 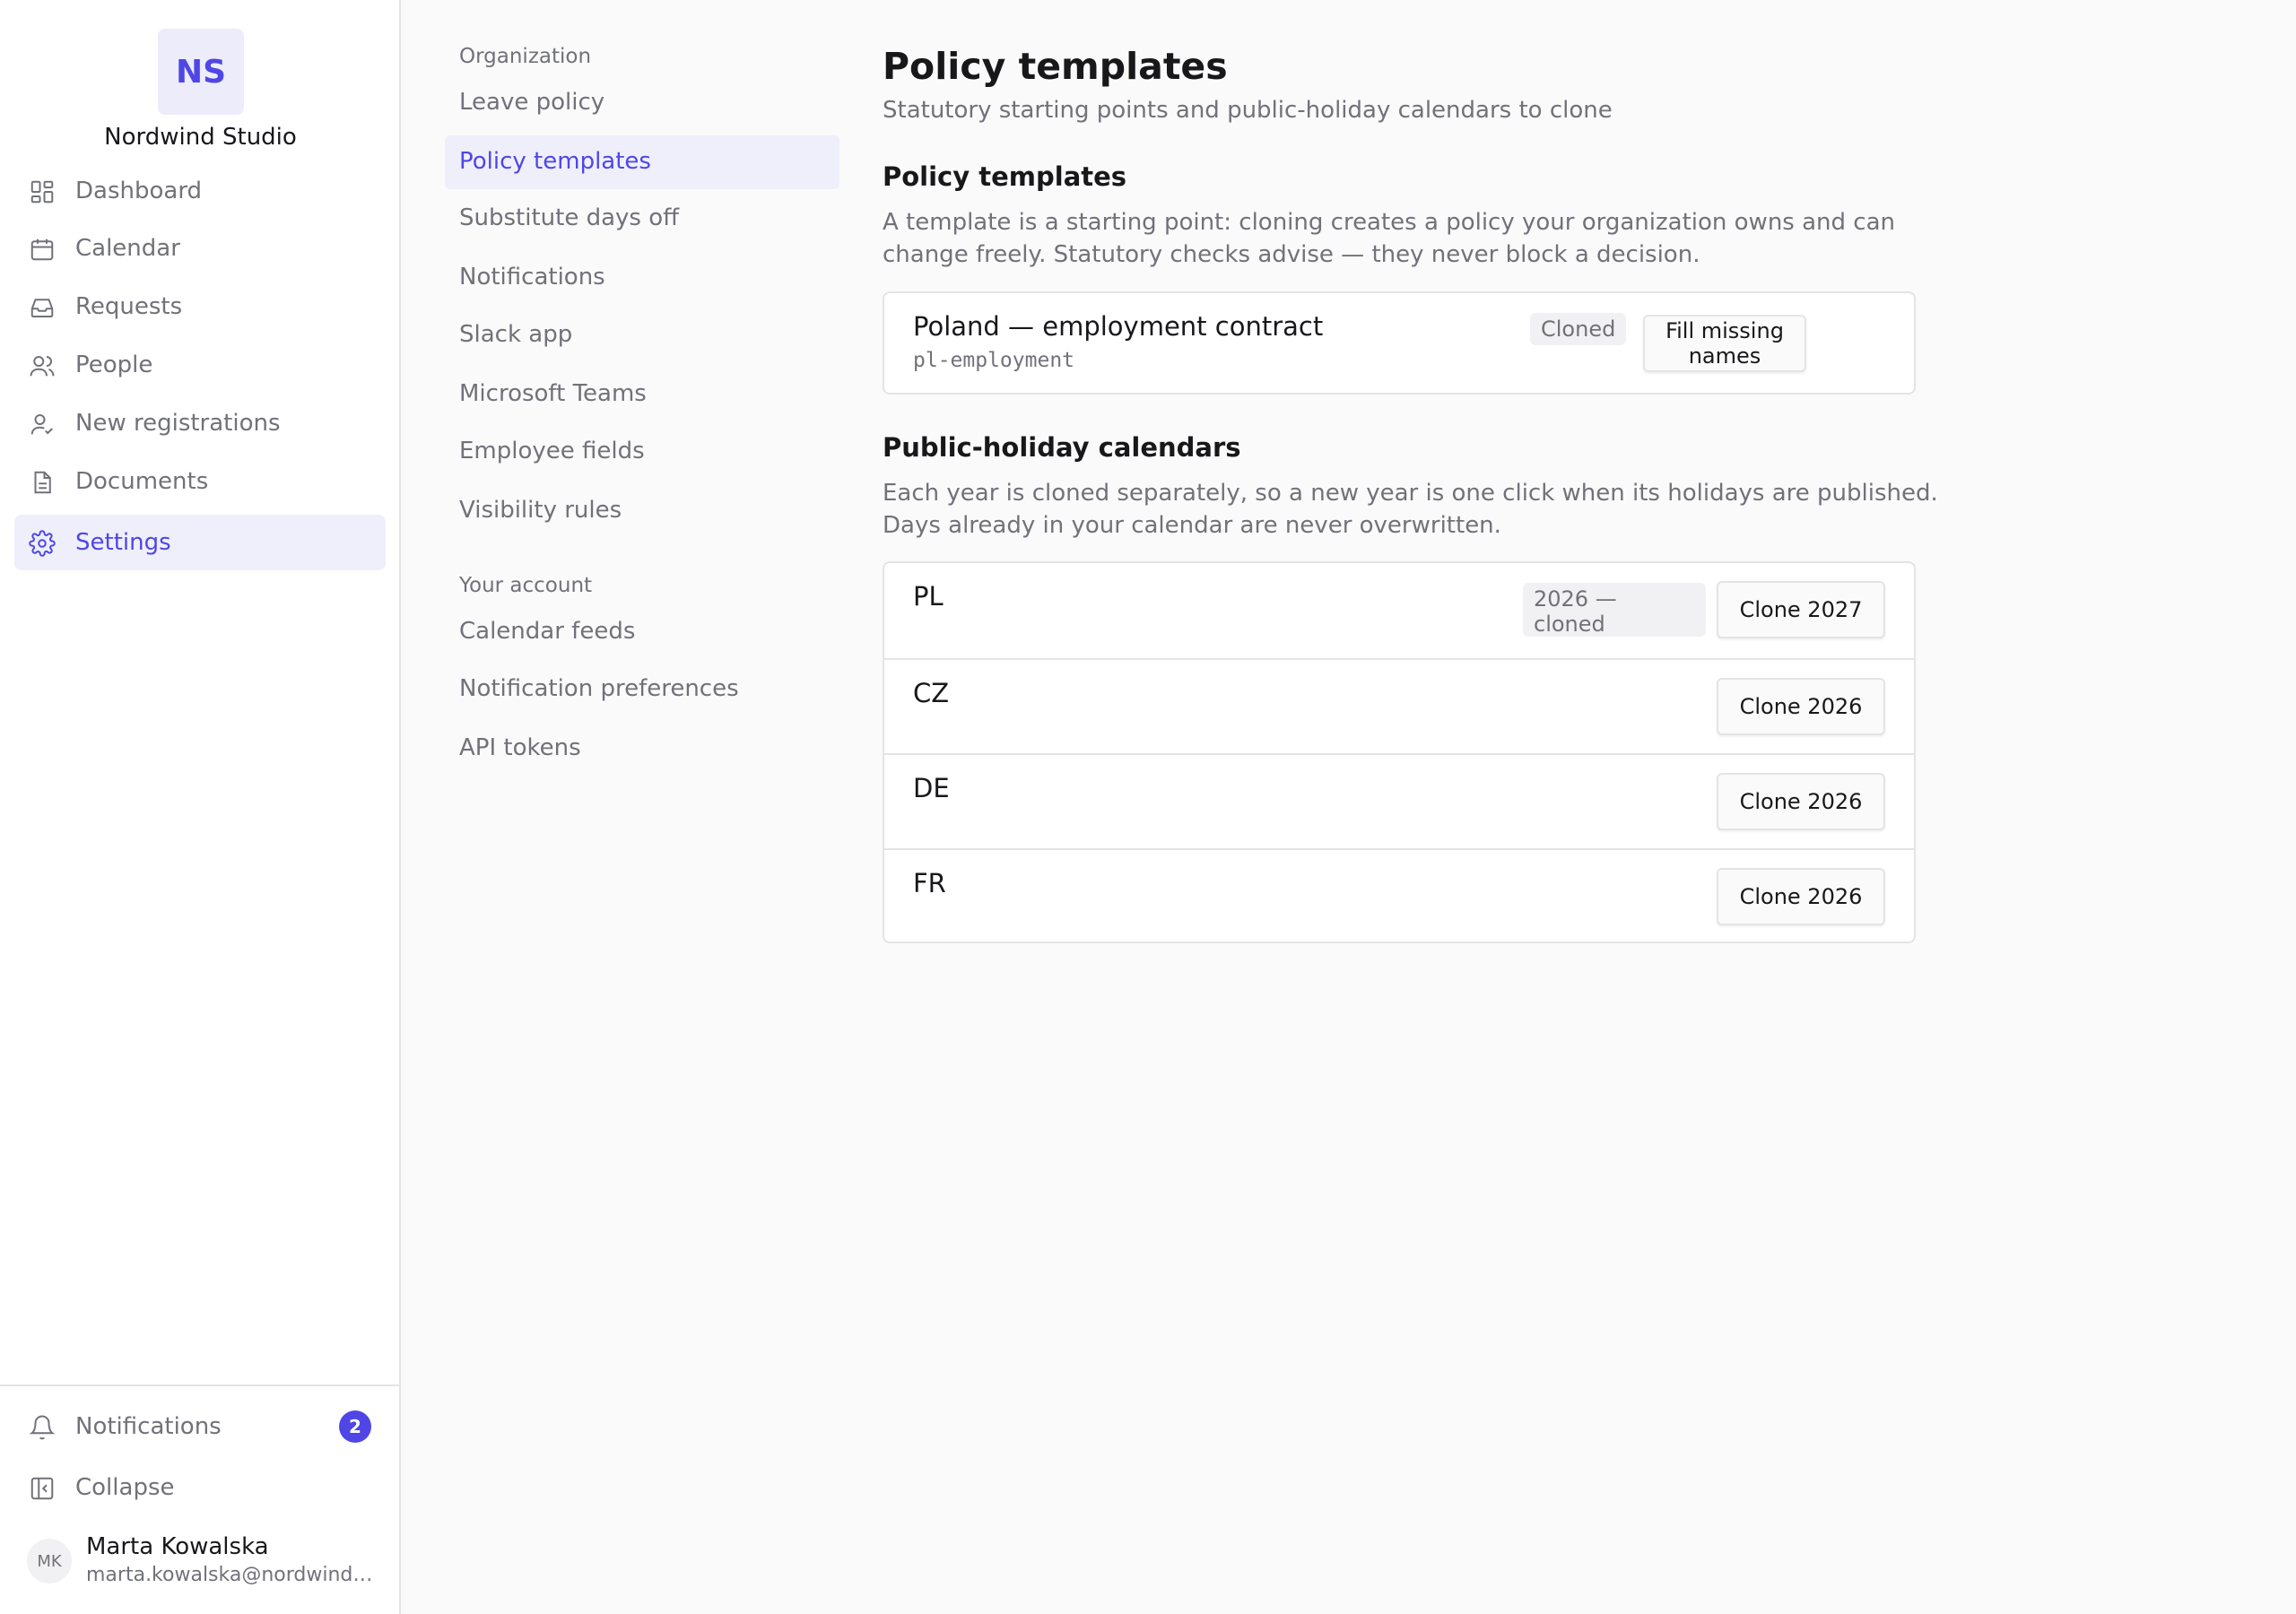 I want to click on gear-icon, so click(x=42, y=543).